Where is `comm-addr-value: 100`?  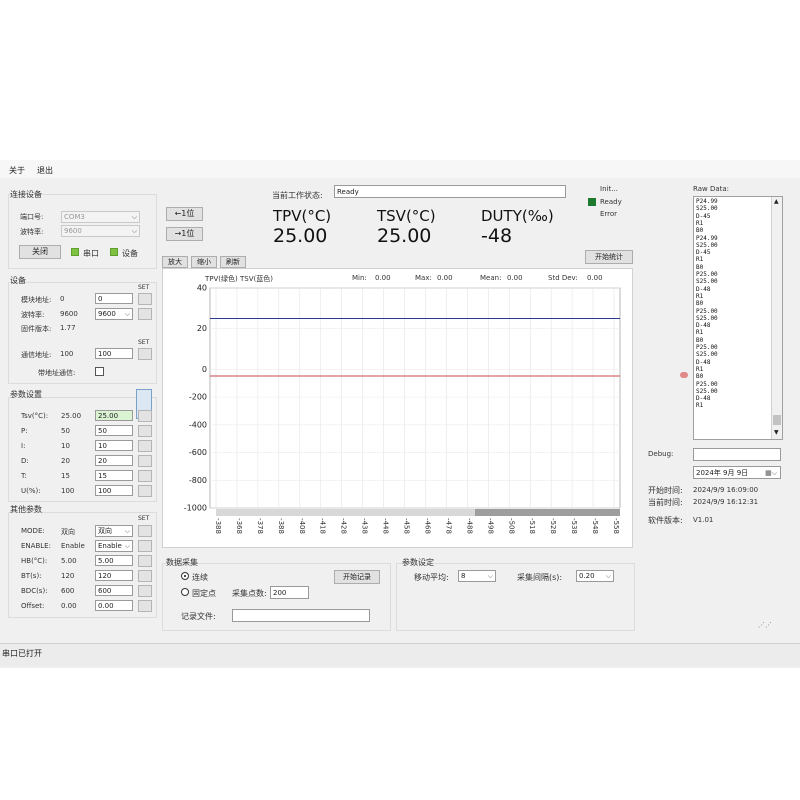 comm-addr-value: 100 is located at coordinates (67, 354).